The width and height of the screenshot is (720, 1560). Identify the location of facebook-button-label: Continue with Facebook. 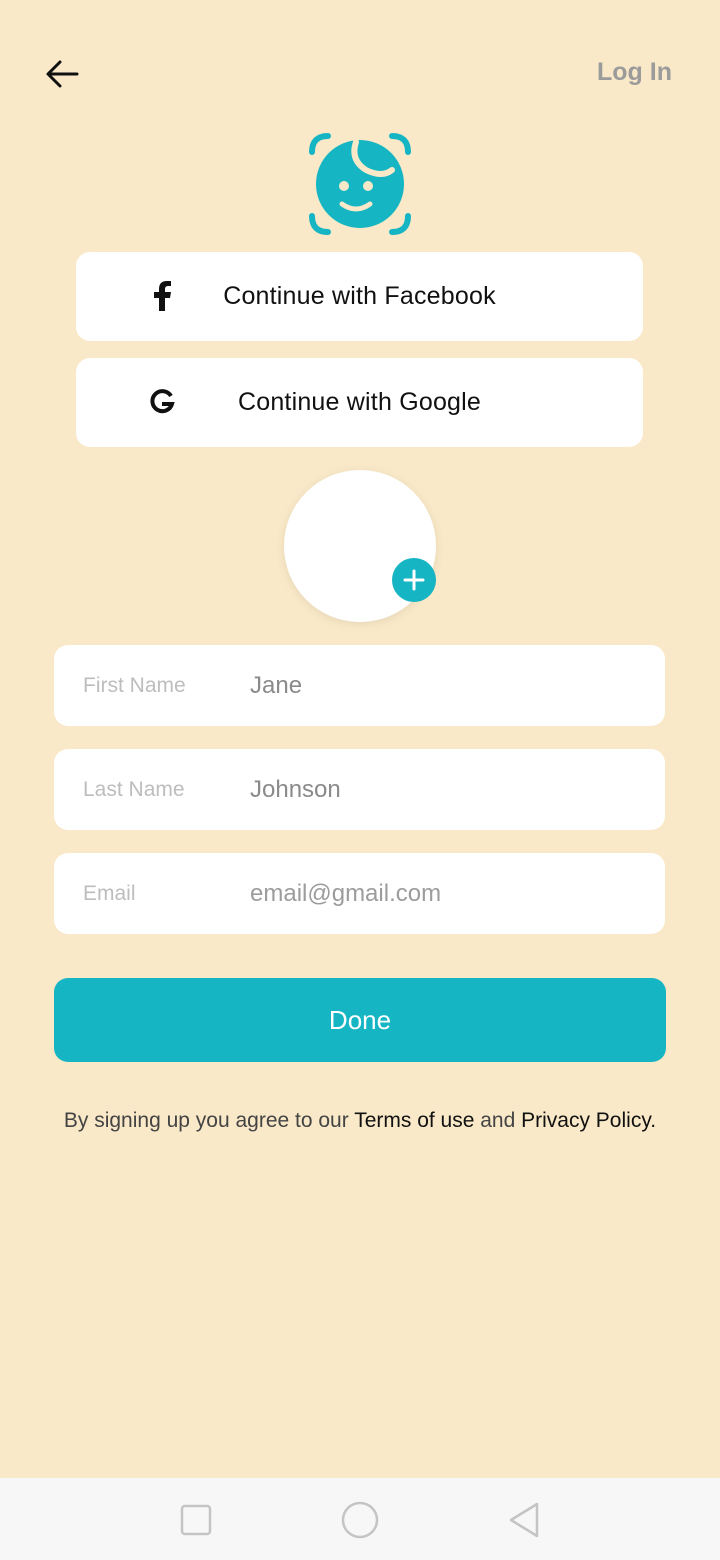
(359, 296).